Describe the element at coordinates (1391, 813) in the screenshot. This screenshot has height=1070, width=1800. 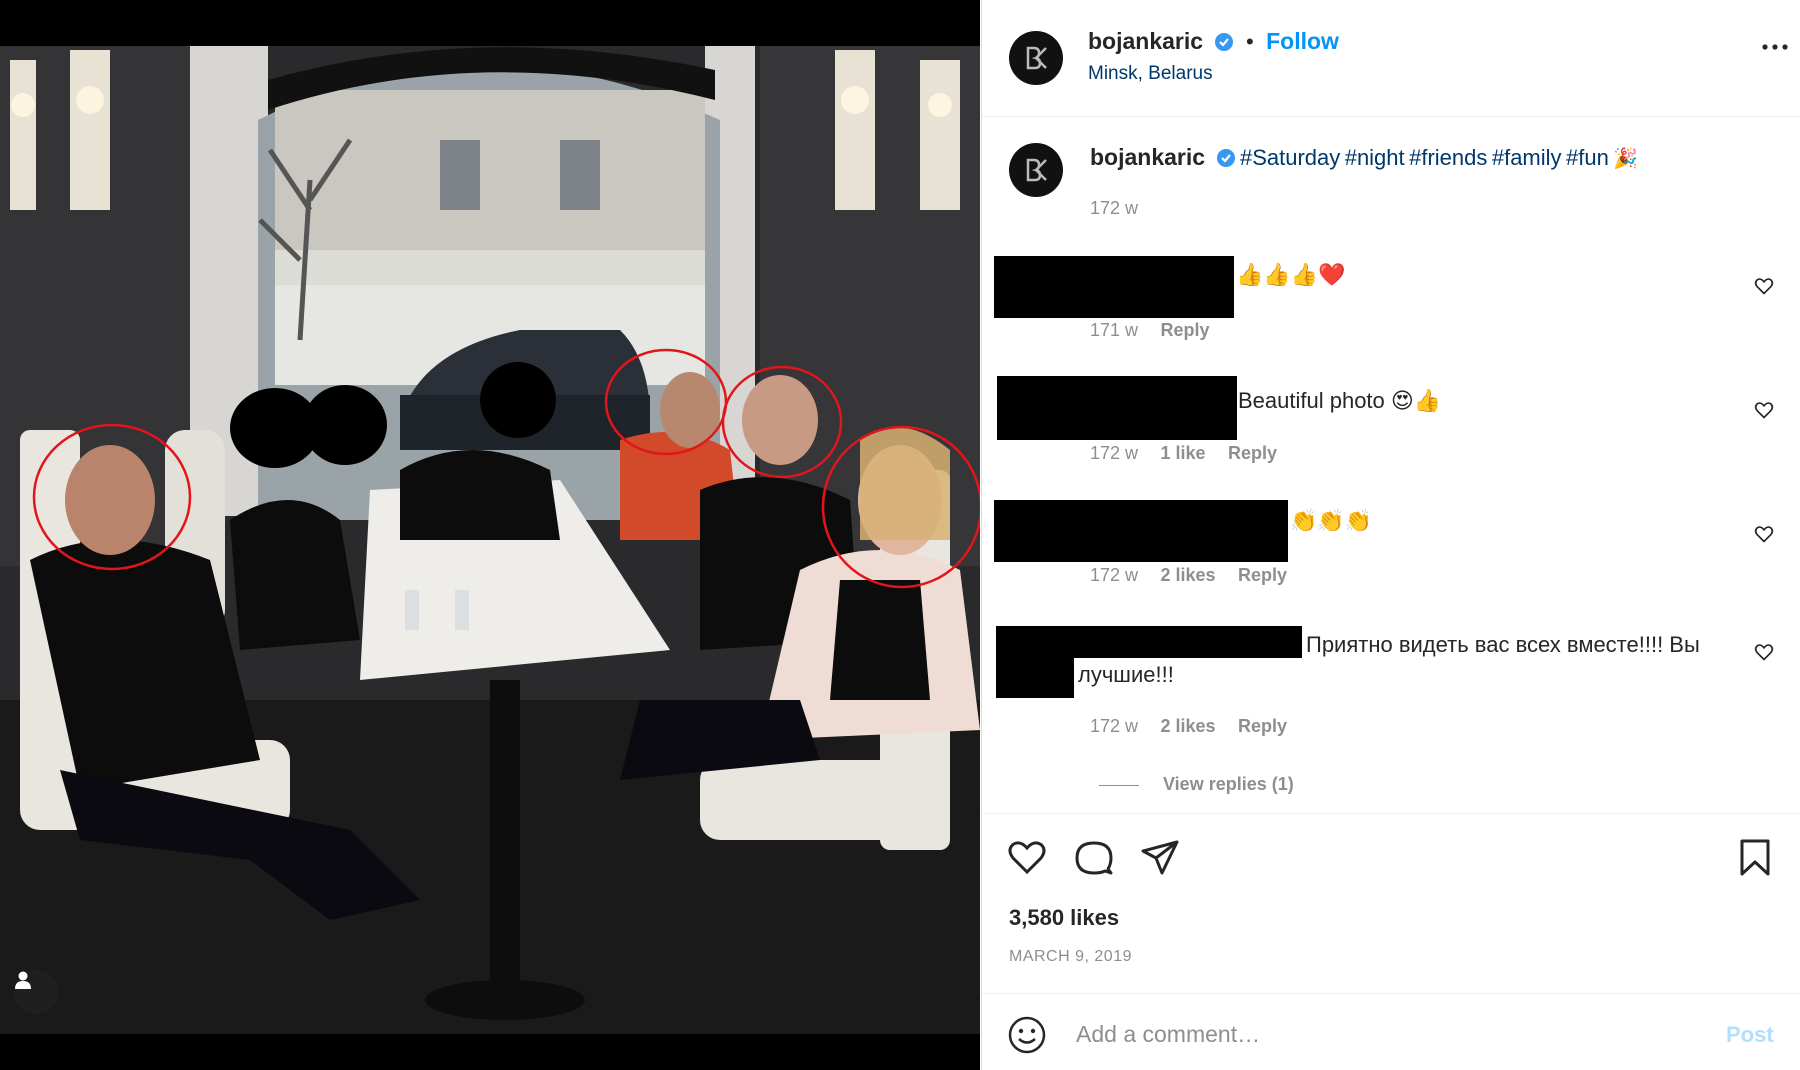
I see `actions-divider` at that location.